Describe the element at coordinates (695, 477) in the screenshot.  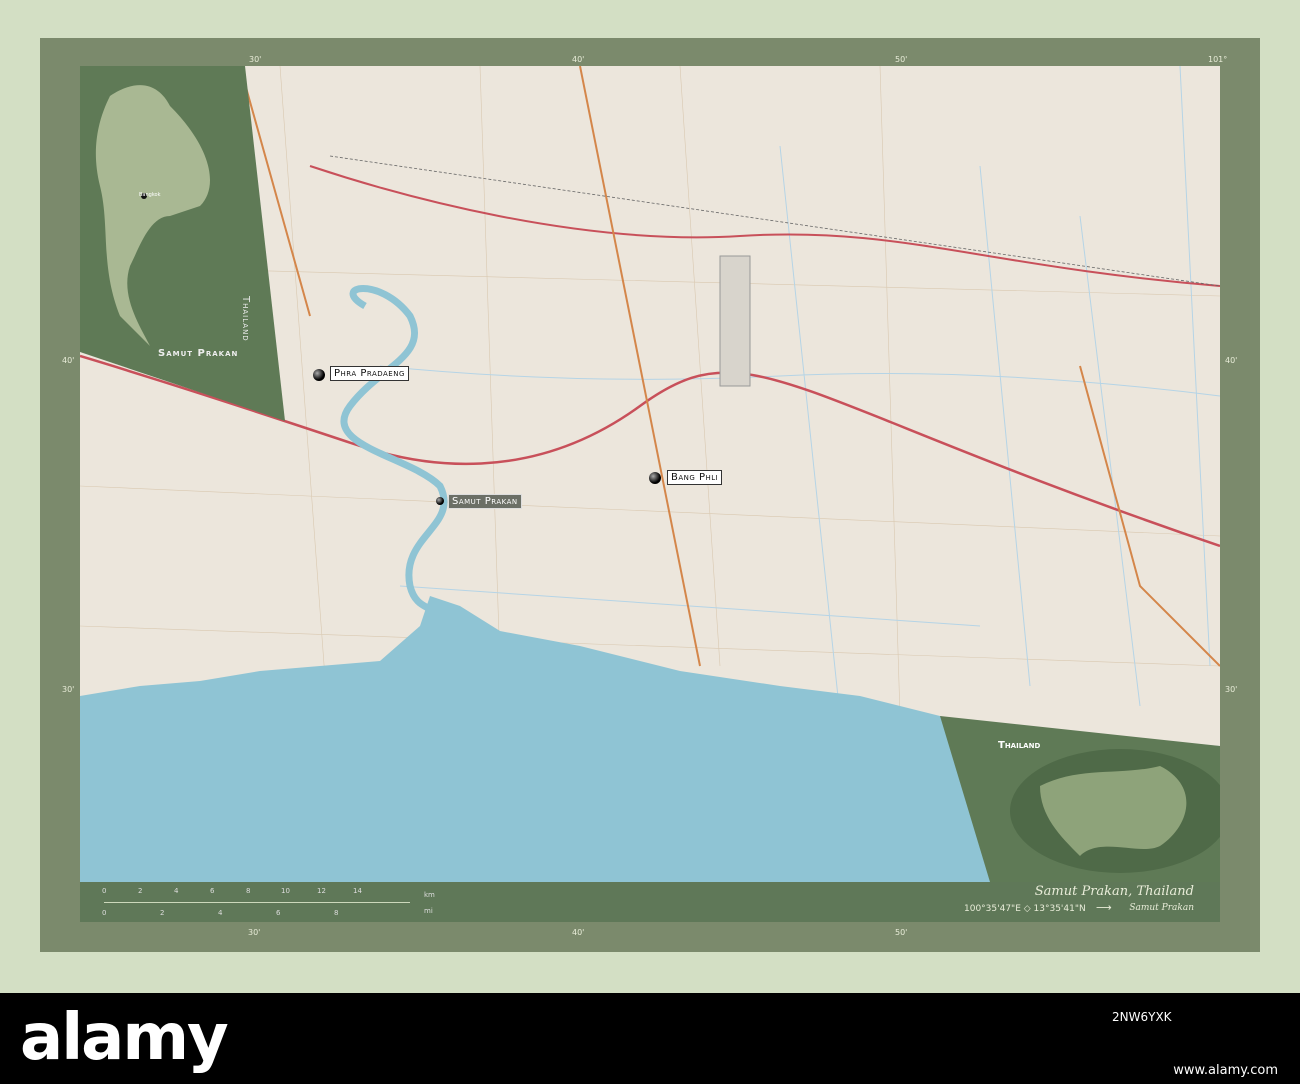
I see `place-label-bang-phli: Bang Phli` at that location.